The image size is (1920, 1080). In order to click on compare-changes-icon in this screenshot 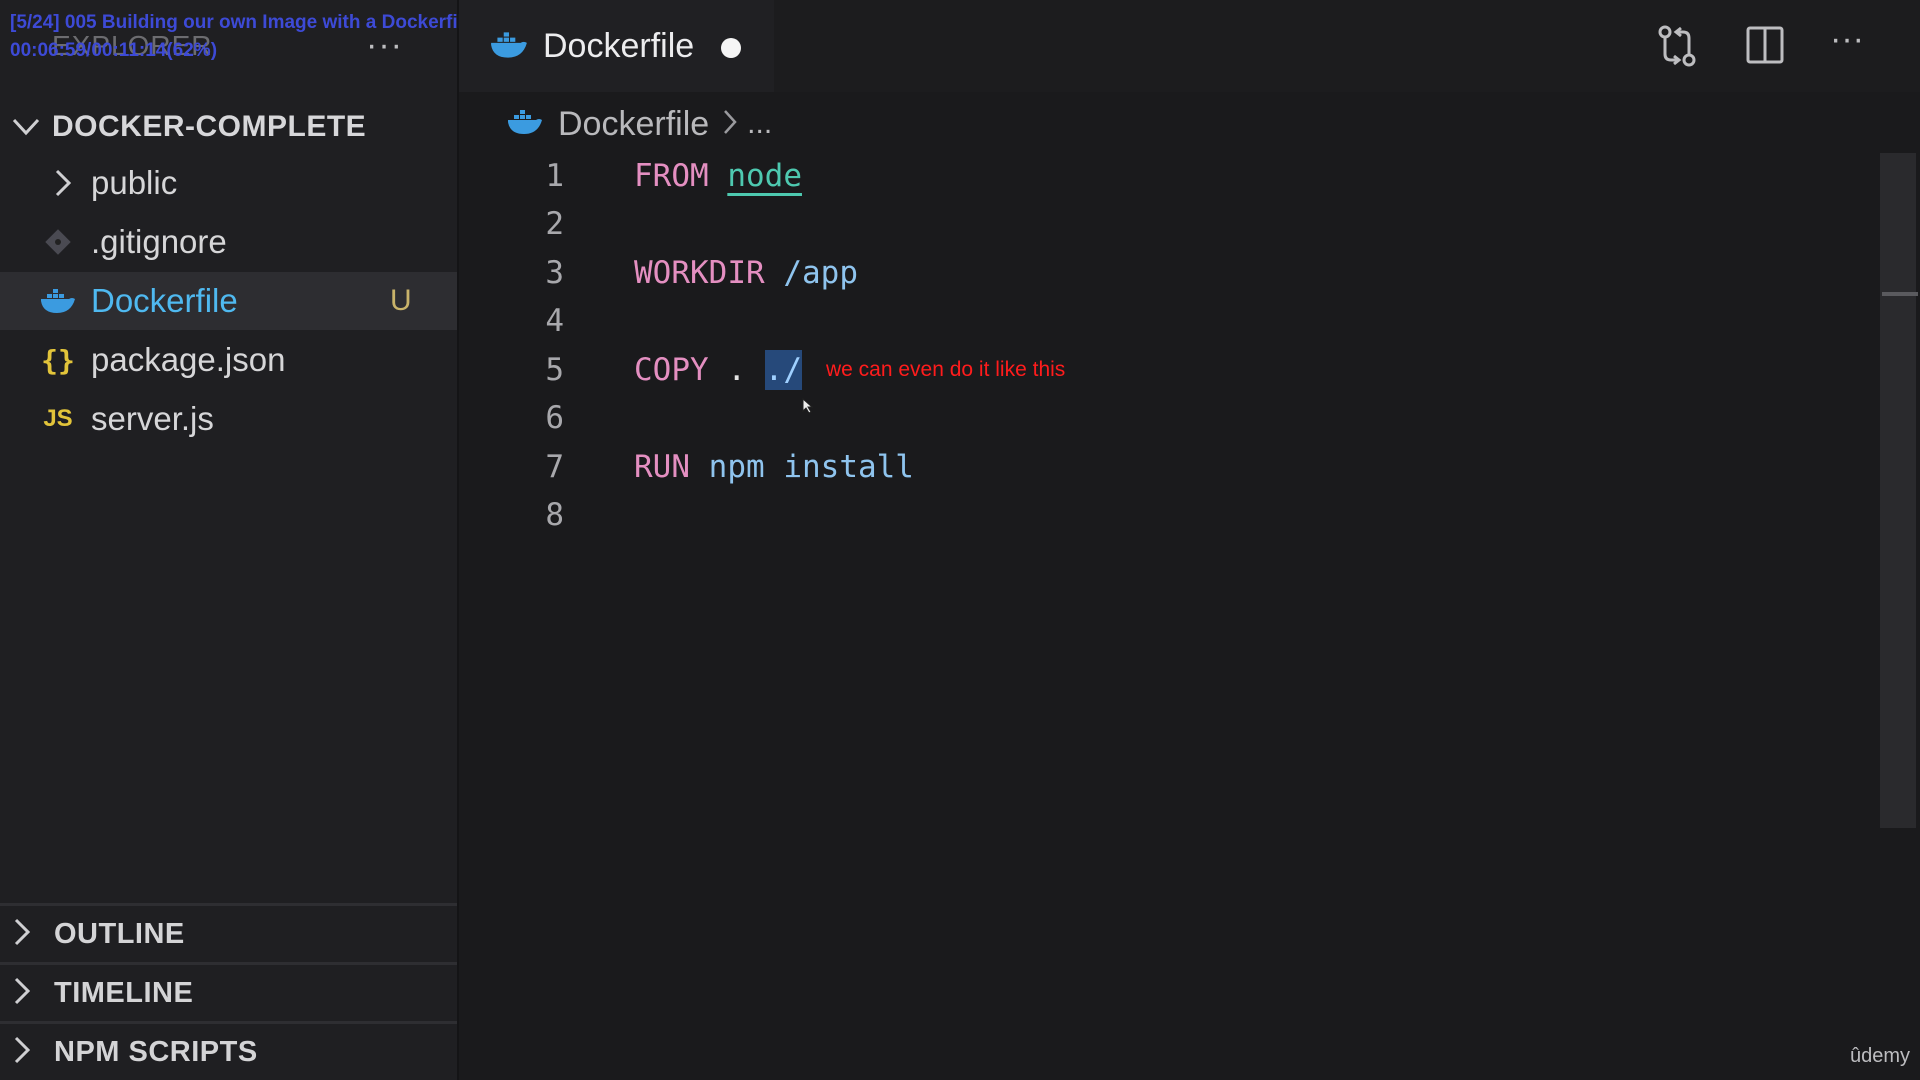, I will do `click(1677, 48)`.